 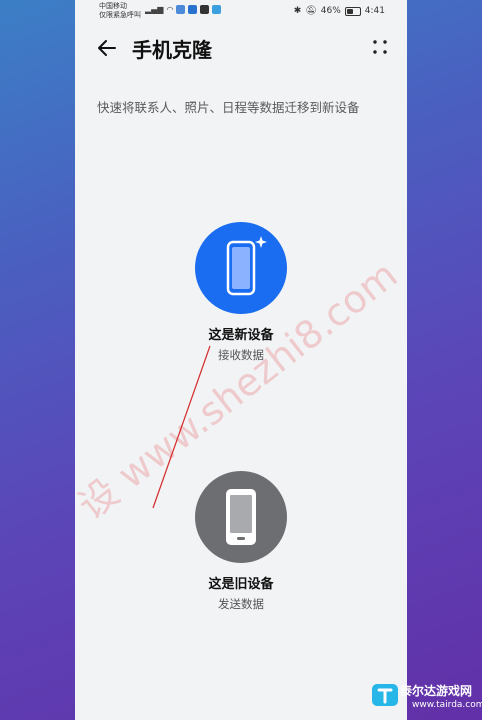 I want to click on site-logo-url: www.tairda.com, so click(x=447, y=705).